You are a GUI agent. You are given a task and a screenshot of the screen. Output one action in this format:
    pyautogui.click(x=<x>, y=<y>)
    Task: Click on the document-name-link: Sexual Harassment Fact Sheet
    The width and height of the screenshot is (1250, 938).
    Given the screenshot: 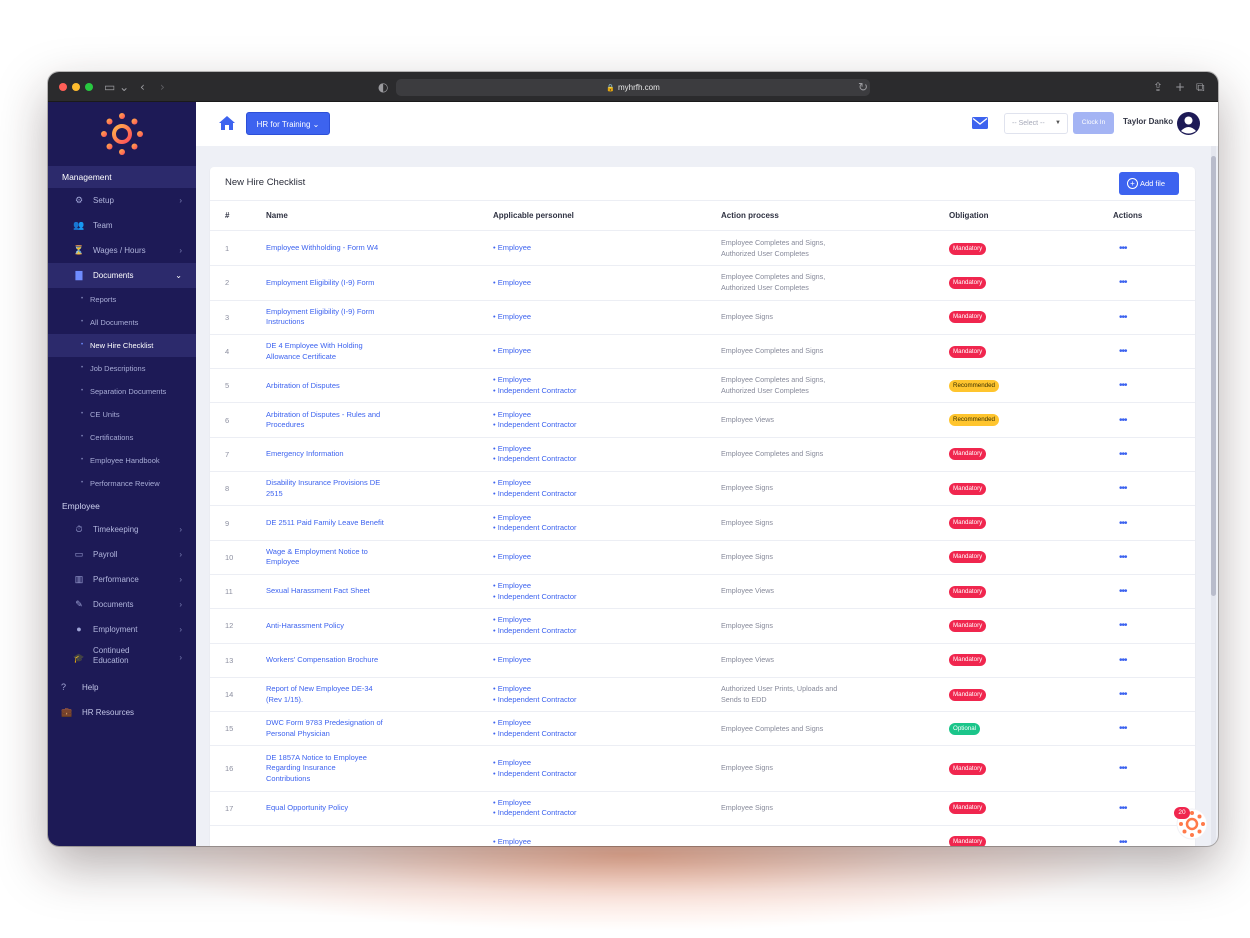 What is the action you would take?
    pyautogui.click(x=336, y=591)
    